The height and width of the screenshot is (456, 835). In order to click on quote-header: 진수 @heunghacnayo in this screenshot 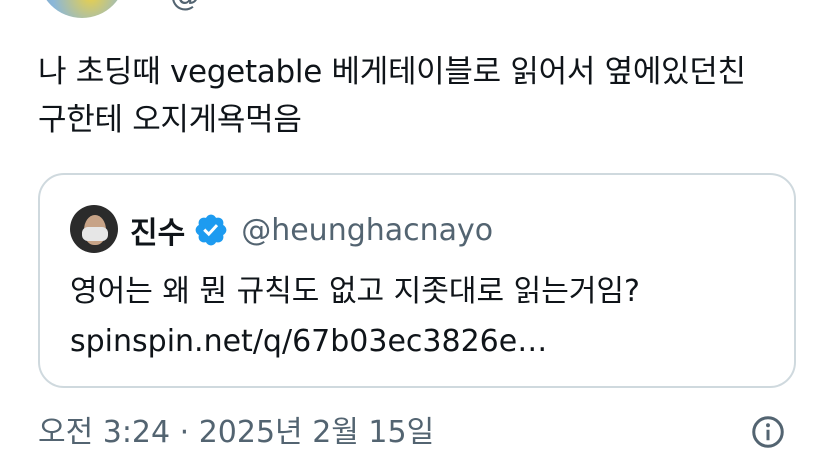, I will do `click(311, 230)`.